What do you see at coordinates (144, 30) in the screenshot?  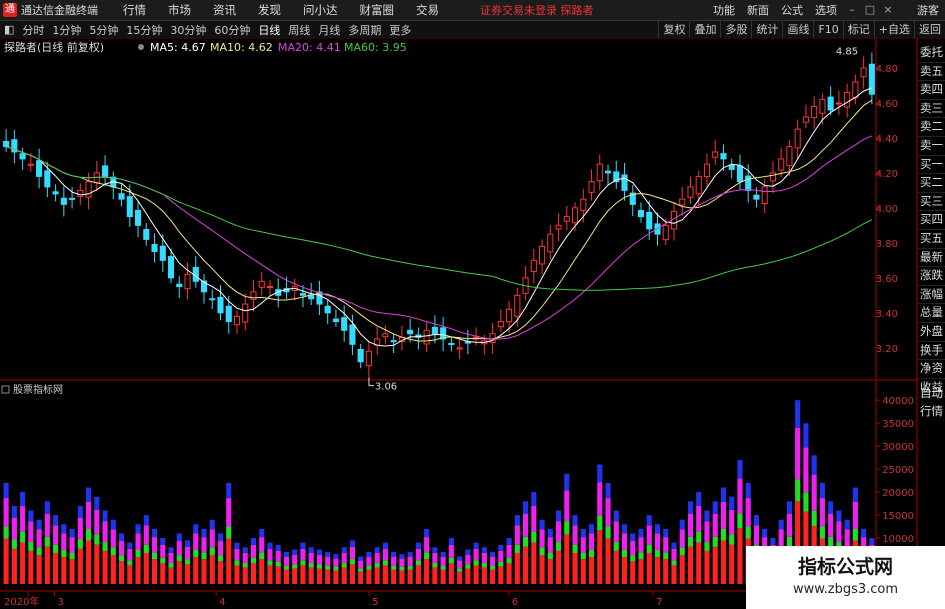 I see `tab-15min: 15分钟` at bounding box center [144, 30].